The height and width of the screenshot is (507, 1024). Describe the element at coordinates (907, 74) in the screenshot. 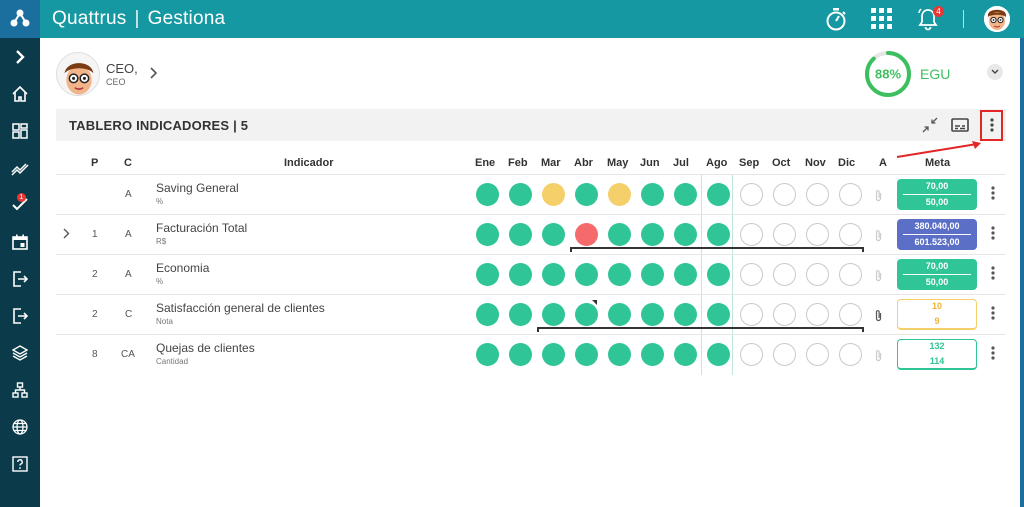

I see `egu-indicator: 88% EGU` at that location.